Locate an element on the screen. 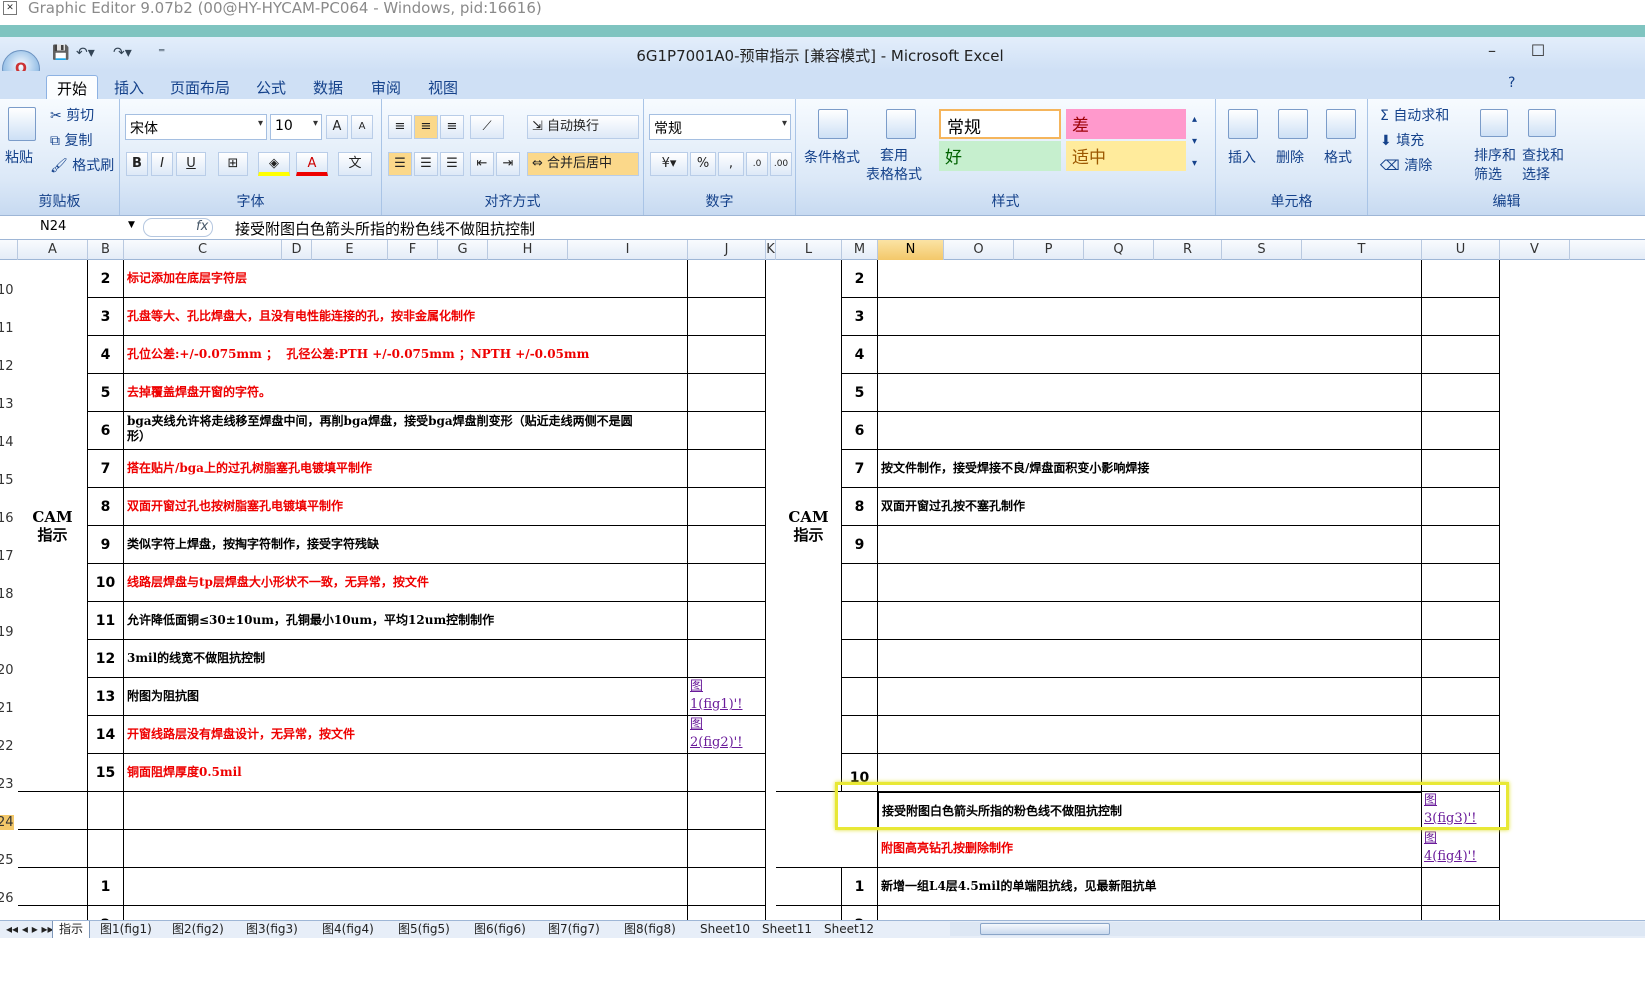 This screenshot has width=1645, height=983. column-header-l: L is located at coordinates (809, 250).